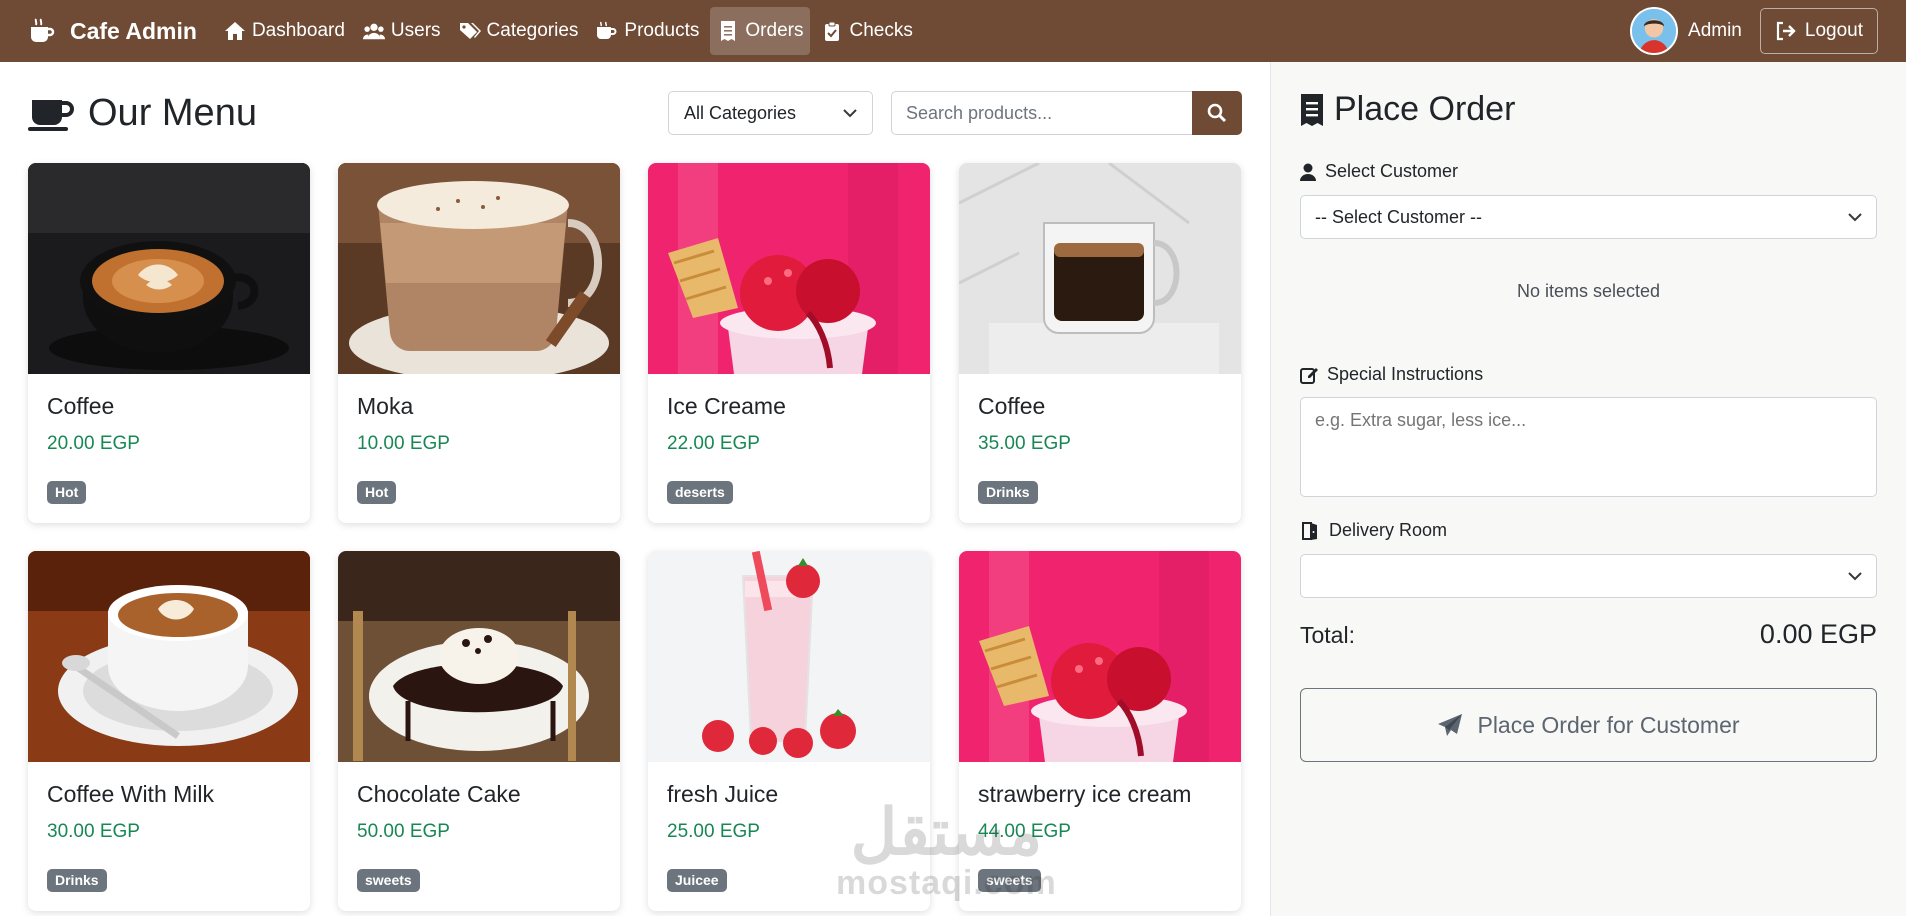 The height and width of the screenshot is (916, 1906). What do you see at coordinates (1786, 31) in the screenshot?
I see `sign-out-icon` at bounding box center [1786, 31].